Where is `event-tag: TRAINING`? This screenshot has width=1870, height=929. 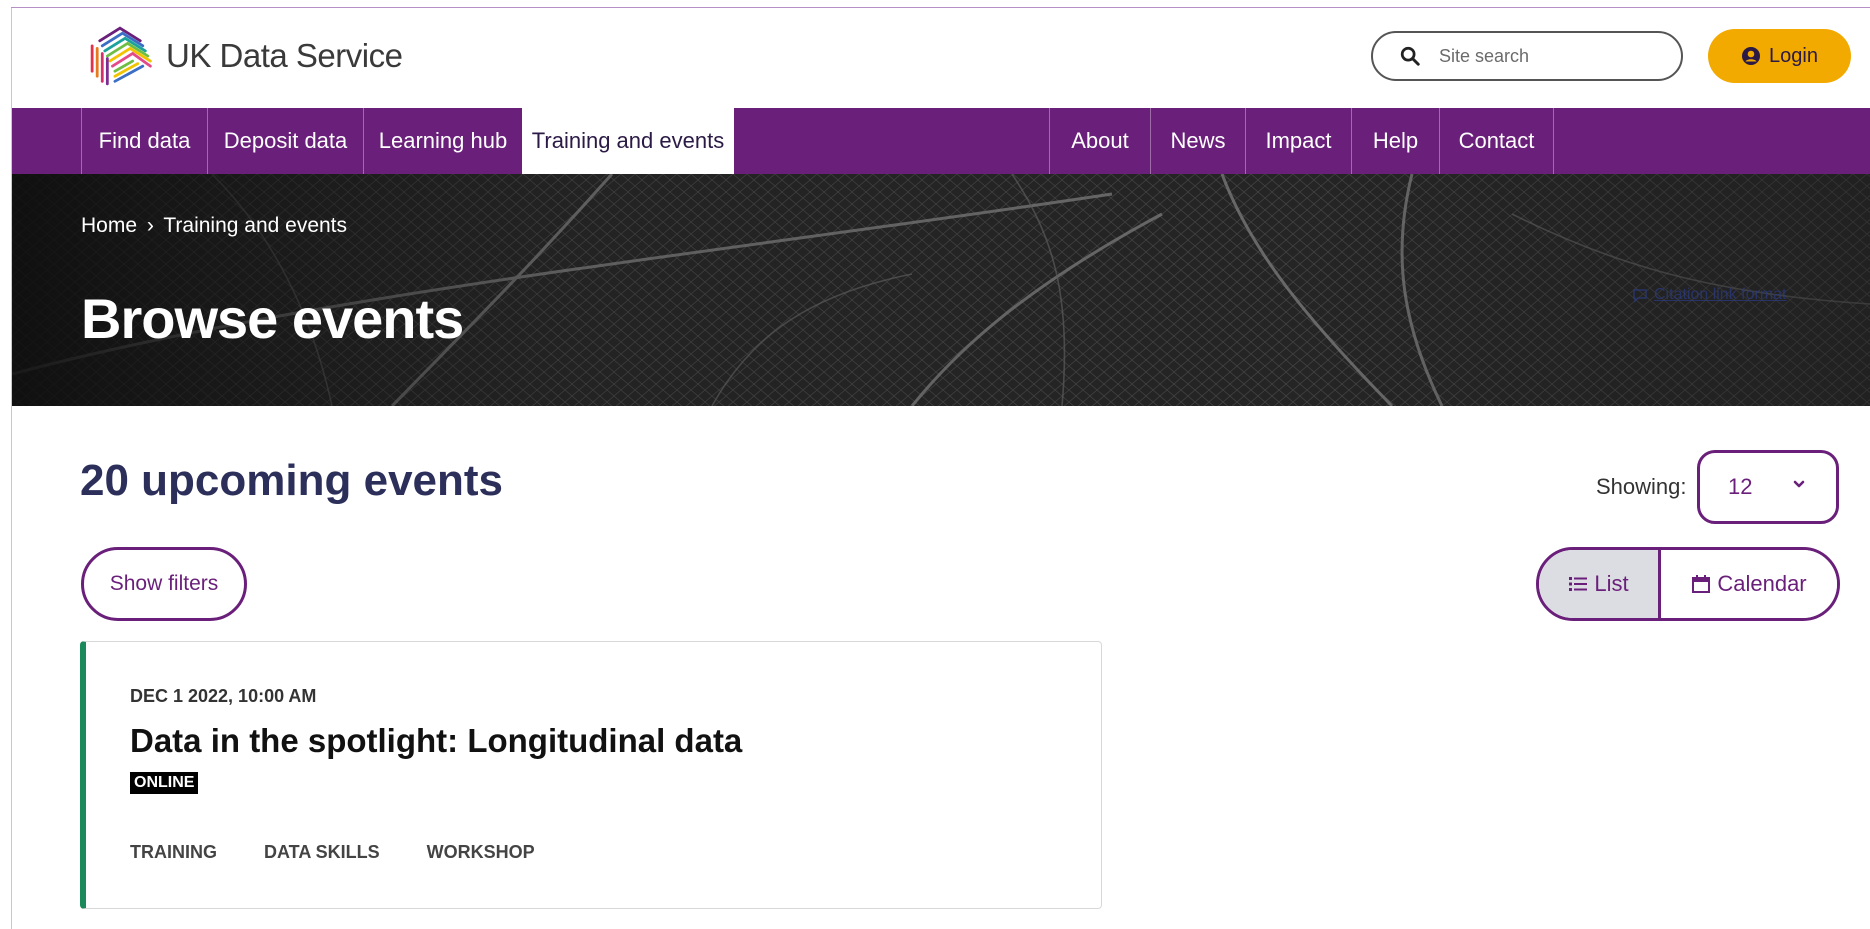
event-tag: TRAINING is located at coordinates (173, 852).